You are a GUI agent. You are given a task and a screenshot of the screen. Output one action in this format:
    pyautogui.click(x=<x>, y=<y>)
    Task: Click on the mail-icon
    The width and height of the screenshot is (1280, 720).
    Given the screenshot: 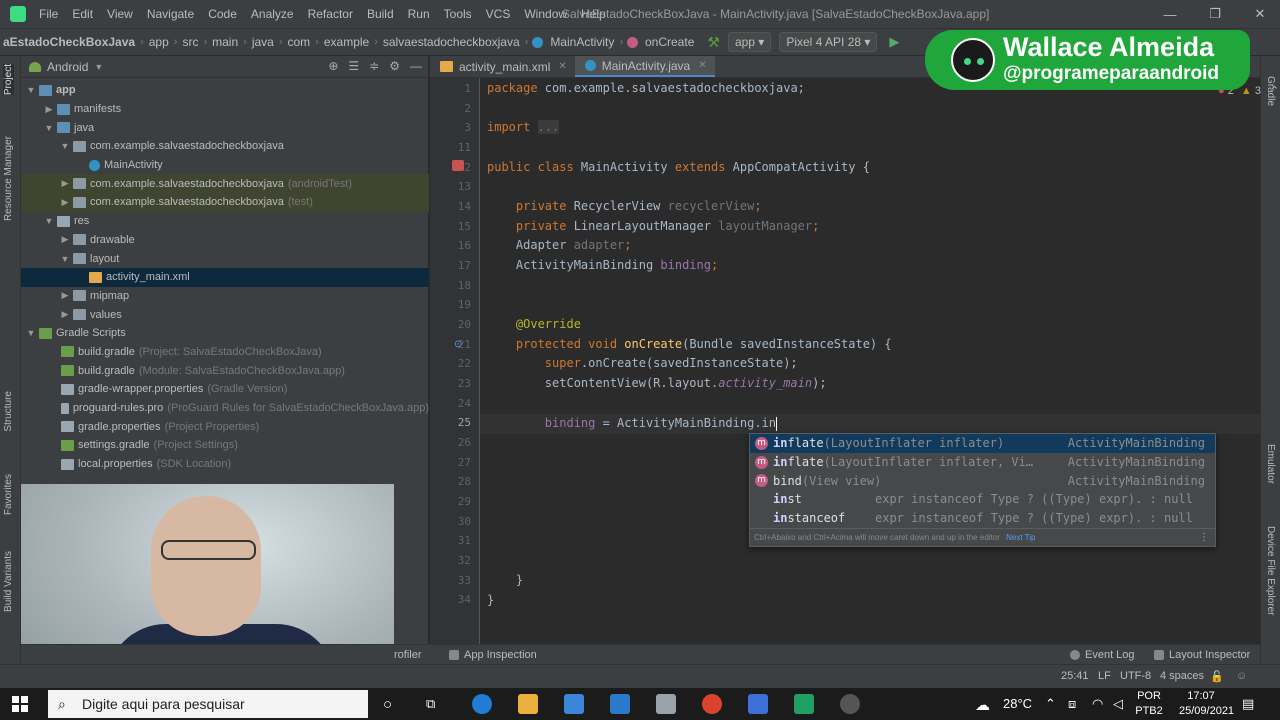 What is the action you would take?
    pyautogui.click(x=620, y=704)
    